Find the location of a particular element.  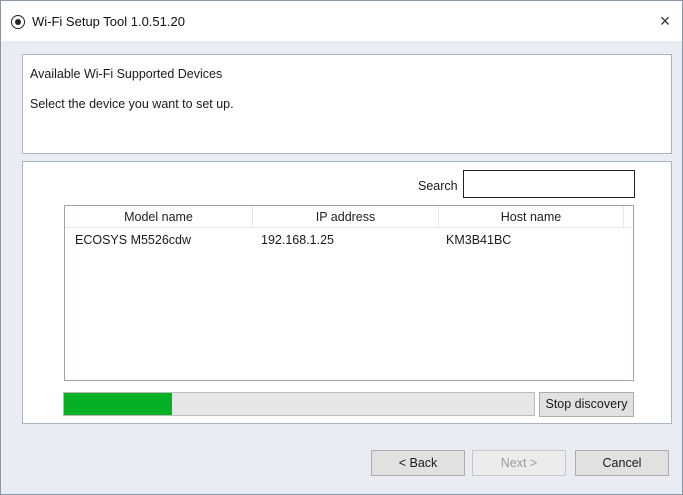

app-icon is located at coordinates (18, 22).